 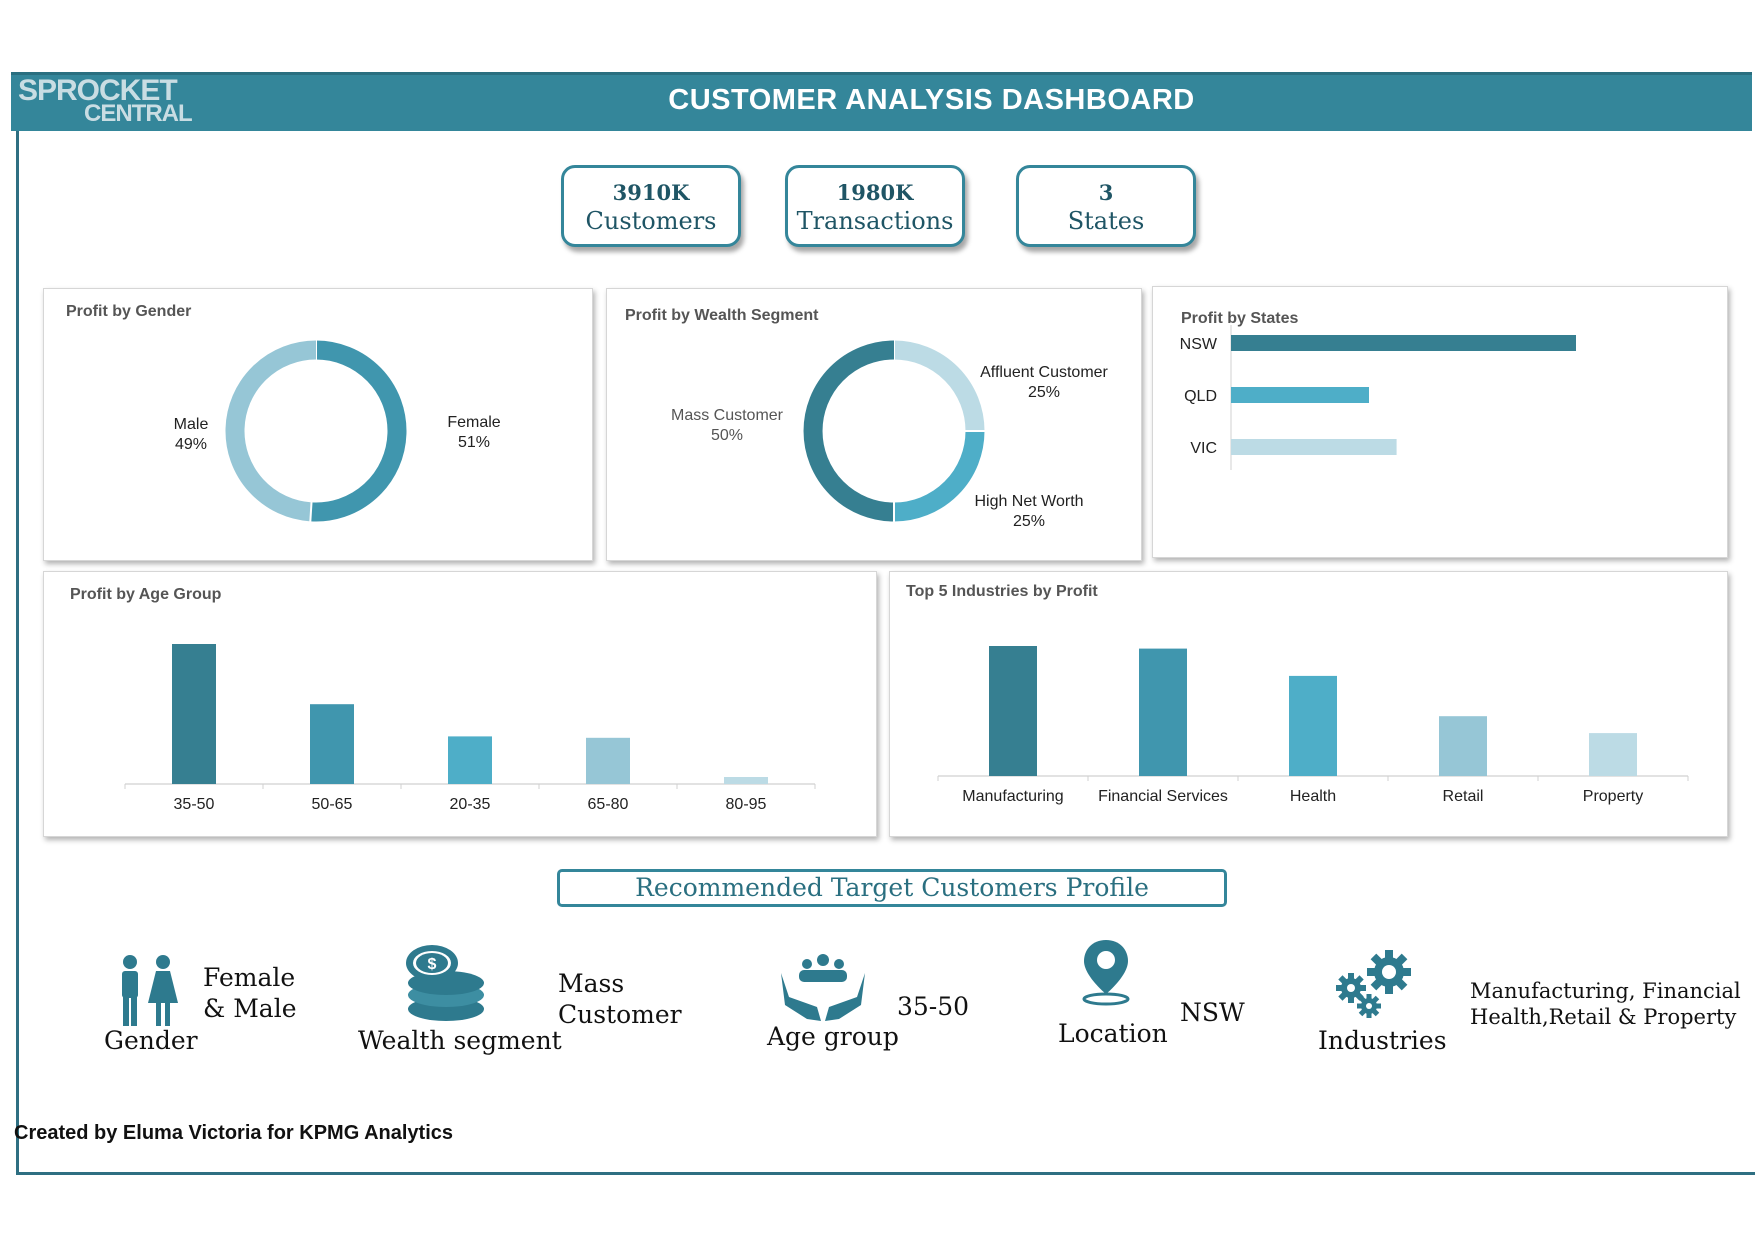 I want to click on slice-label-high-net-worth: High Net Worth 25%, so click(x=1029, y=511).